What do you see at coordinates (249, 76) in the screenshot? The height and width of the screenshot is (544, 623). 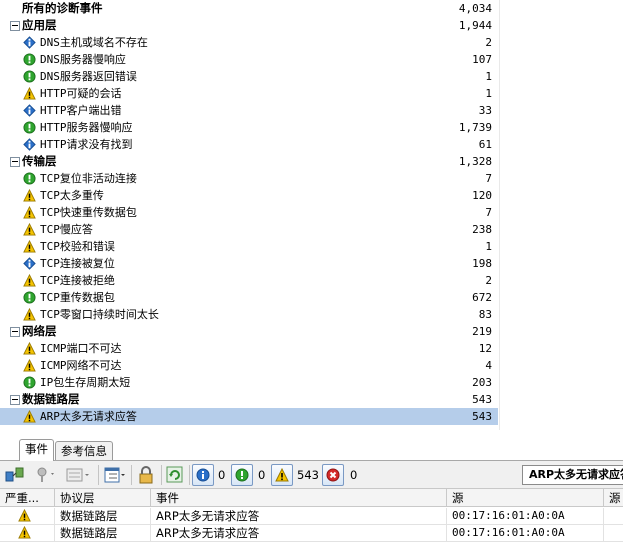 I see `tree-item: DNS服务器返回错误 1` at bounding box center [249, 76].